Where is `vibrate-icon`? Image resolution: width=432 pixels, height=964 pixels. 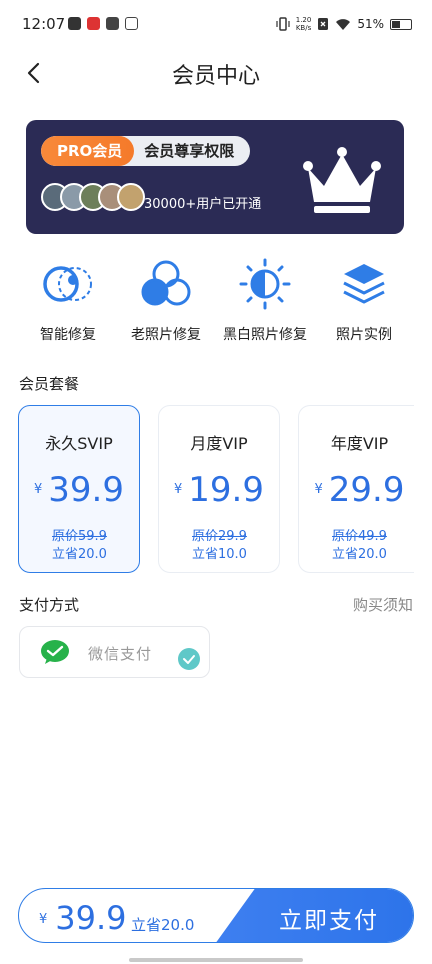
vibrate-icon is located at coordinates (283, 24).